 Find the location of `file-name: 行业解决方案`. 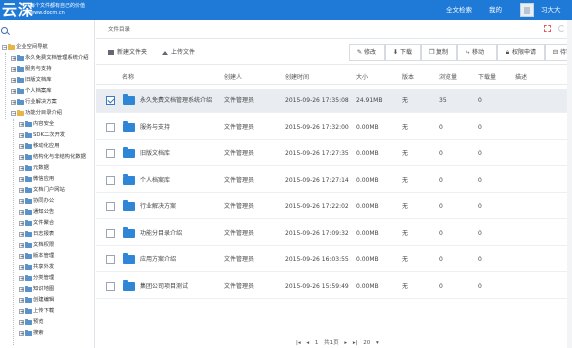

file-name: 行业解决方案 is located at coordinates (158, 206).